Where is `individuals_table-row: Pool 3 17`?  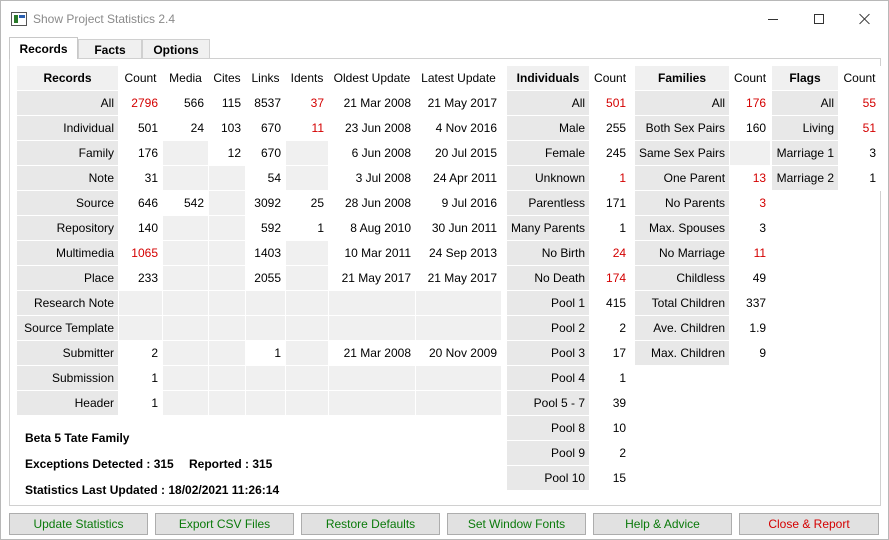
individuals_table-row: Pool 3 17 is located at coordinates (569, 353).